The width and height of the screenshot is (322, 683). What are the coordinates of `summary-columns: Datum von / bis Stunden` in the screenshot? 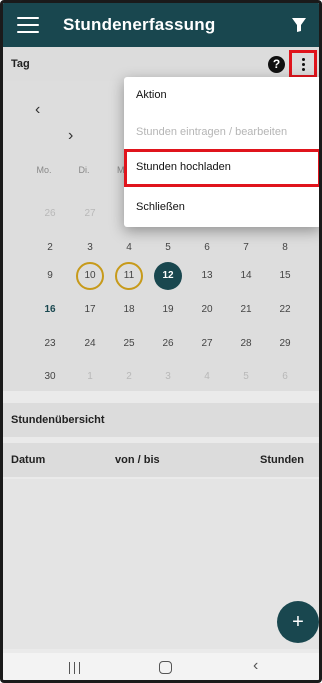 It's located at (161, 460).